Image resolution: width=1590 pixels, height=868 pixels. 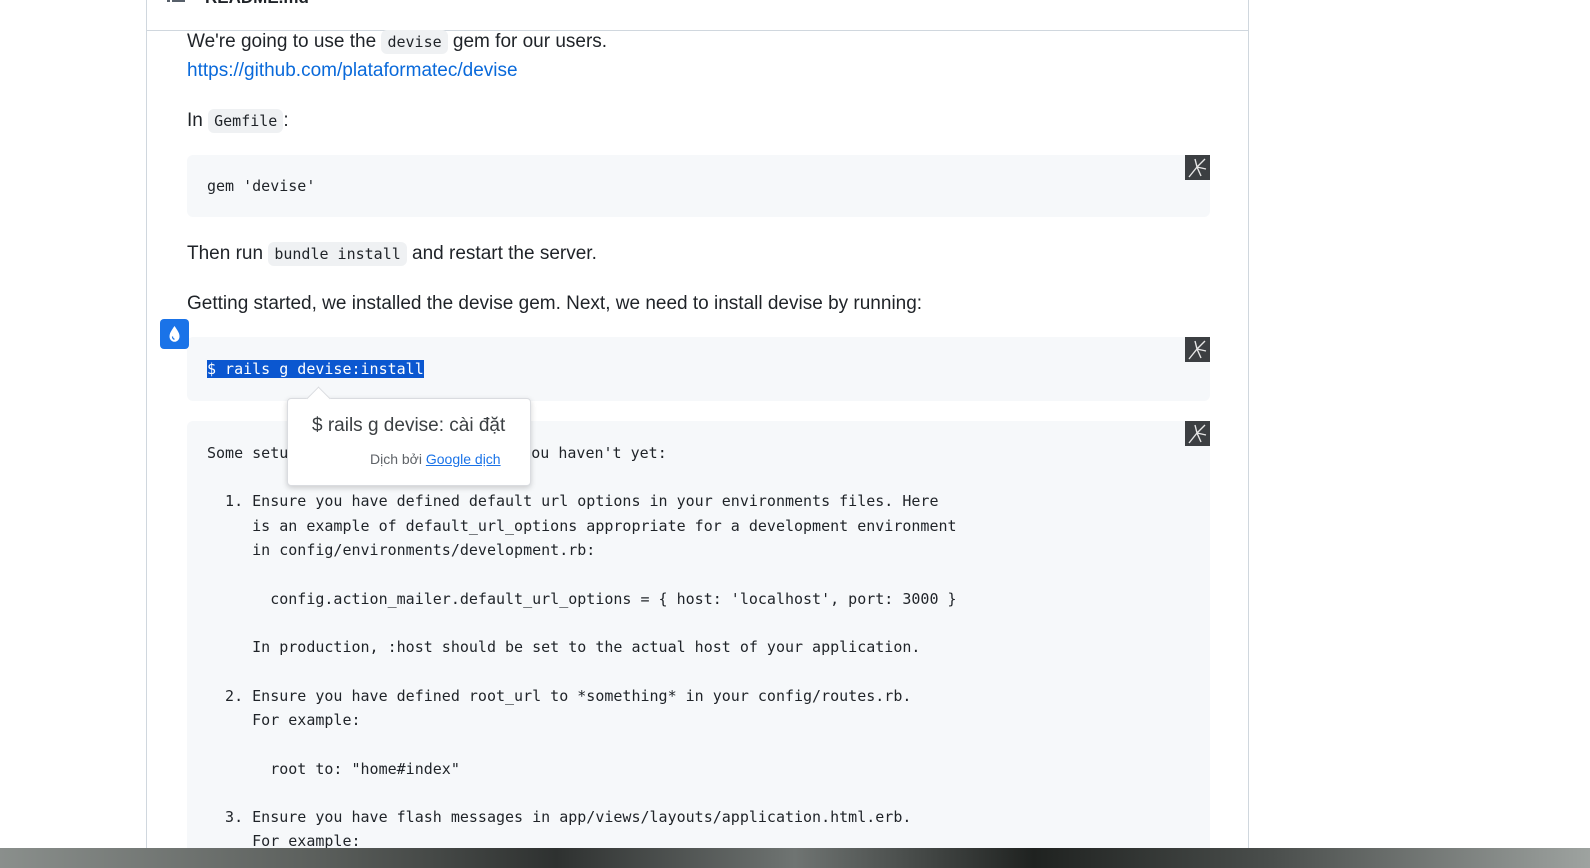 I want to click on inline-code-devise: devise, so click(x=414, y=42).